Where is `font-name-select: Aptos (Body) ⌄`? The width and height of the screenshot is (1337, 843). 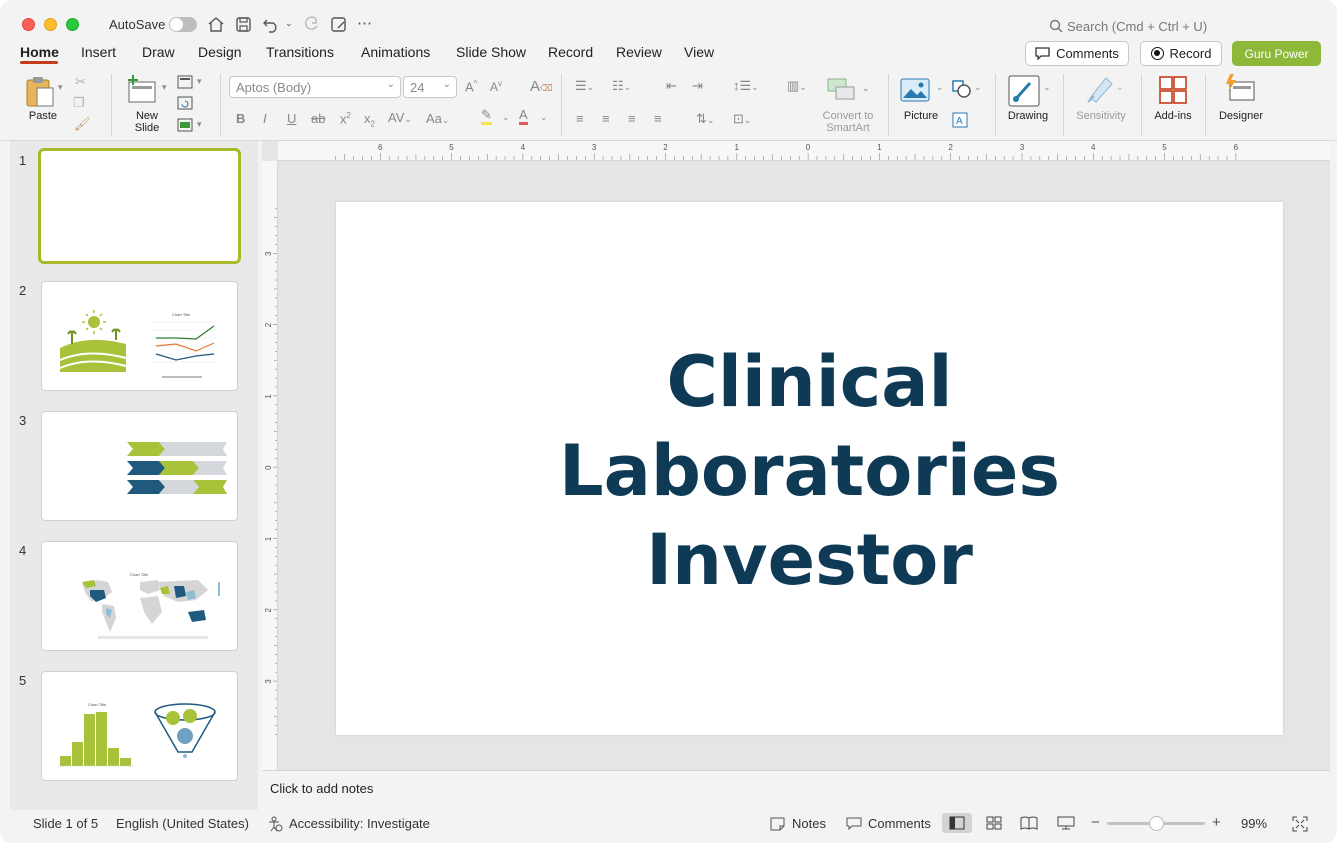 font-name-select: Aptos (Body) ⌄ is located at coordinates (315, 87).